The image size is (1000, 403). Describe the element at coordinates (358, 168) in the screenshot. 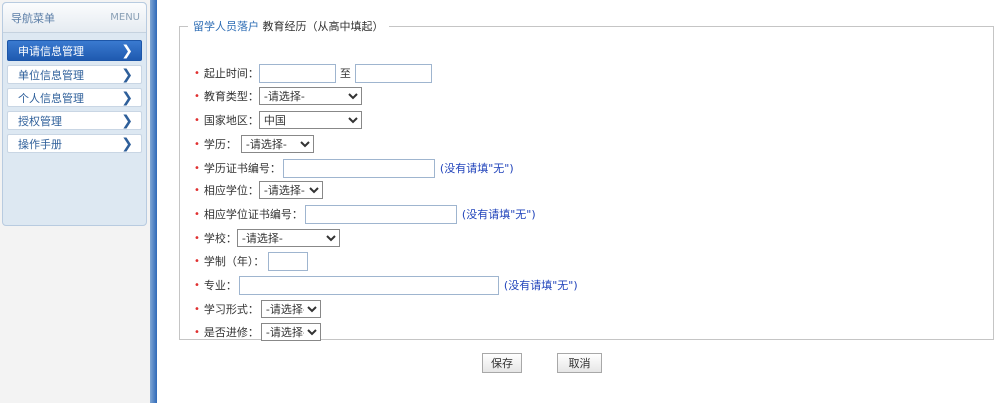

I see `degree-cert-input` at that location.